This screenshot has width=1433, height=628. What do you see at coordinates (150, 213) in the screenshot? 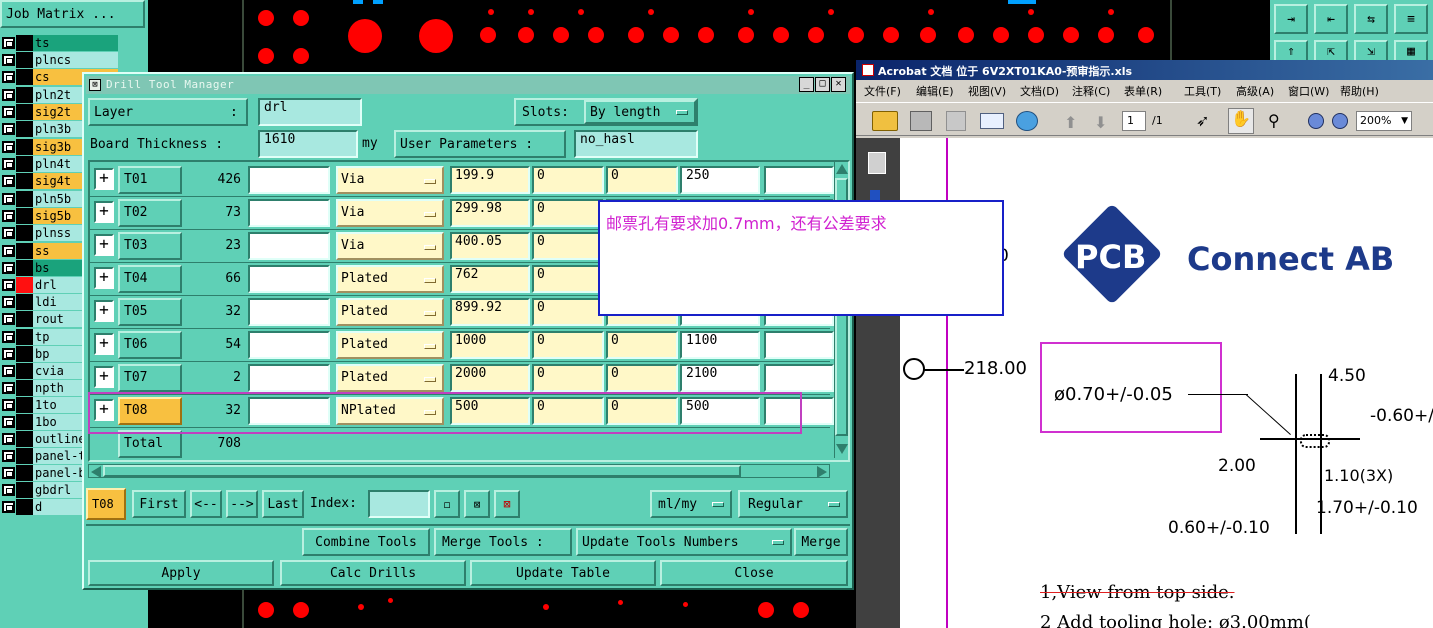
I see `tool-id-cell: T02` at bounding box center [150, 213].